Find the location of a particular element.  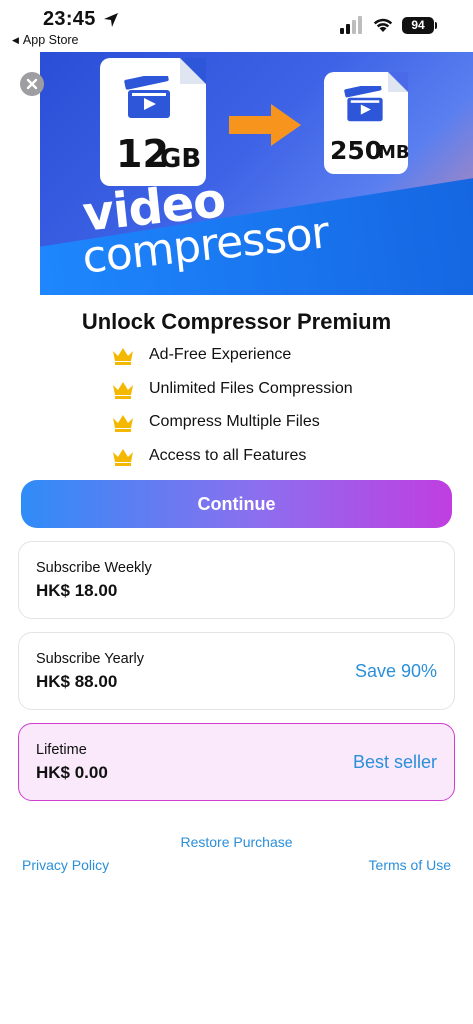

status-bar: 23:45 ◀ App Store 94 is located at coordinates (236, 25).